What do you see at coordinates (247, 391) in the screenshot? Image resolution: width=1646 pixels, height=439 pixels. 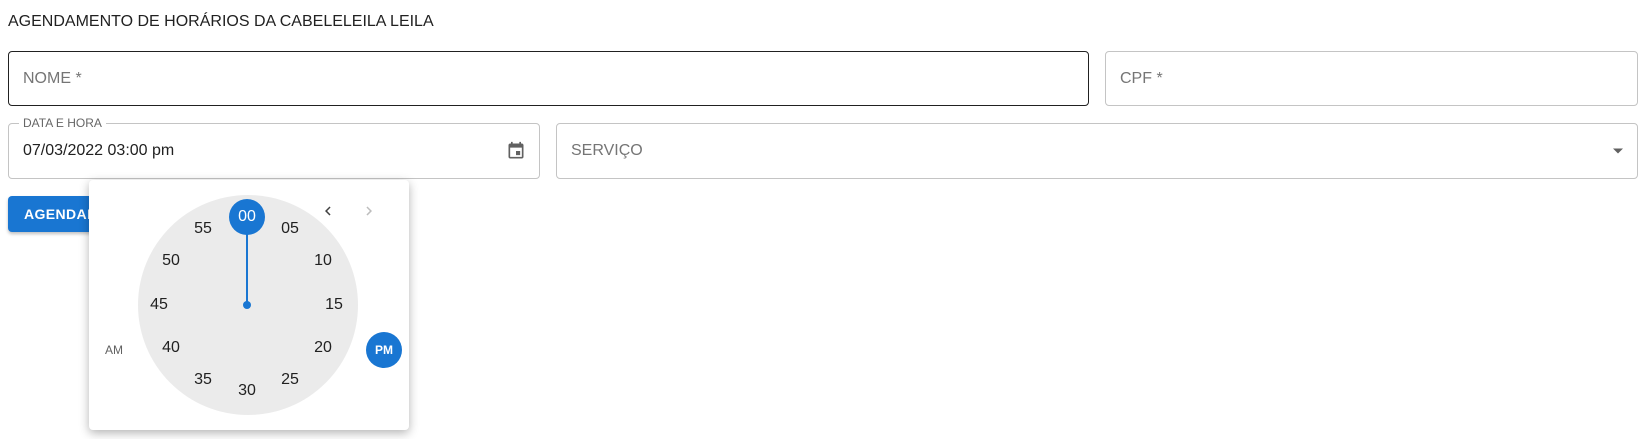 I see `minute-30: 30` at bounding box center [247, 391].